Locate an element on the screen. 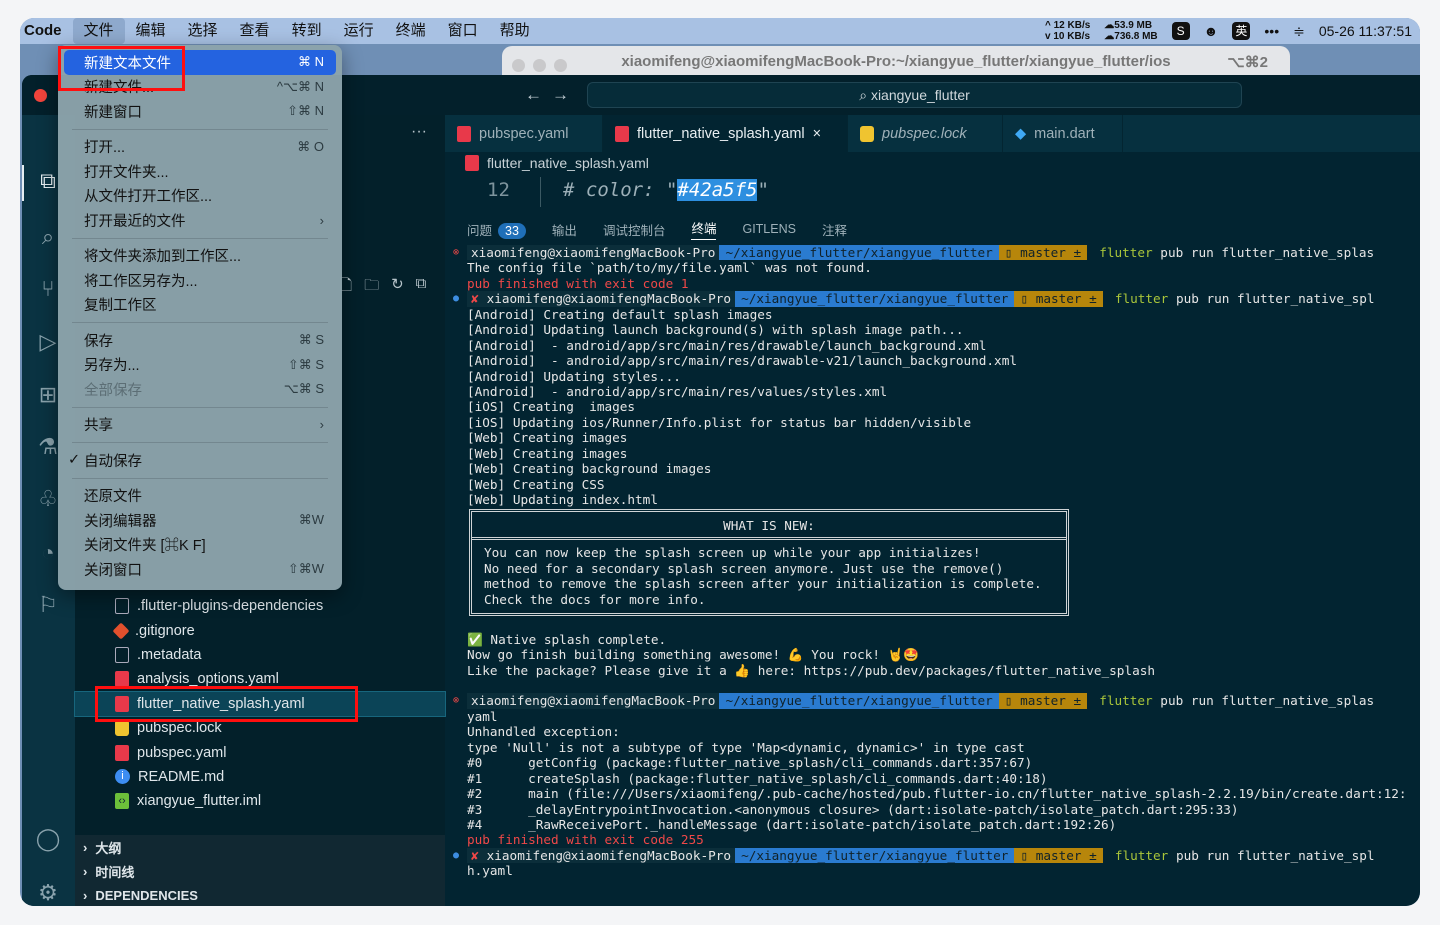 The image size is (1440, 925). dart-icon: ◆ is located at coordinates (1021, 133).